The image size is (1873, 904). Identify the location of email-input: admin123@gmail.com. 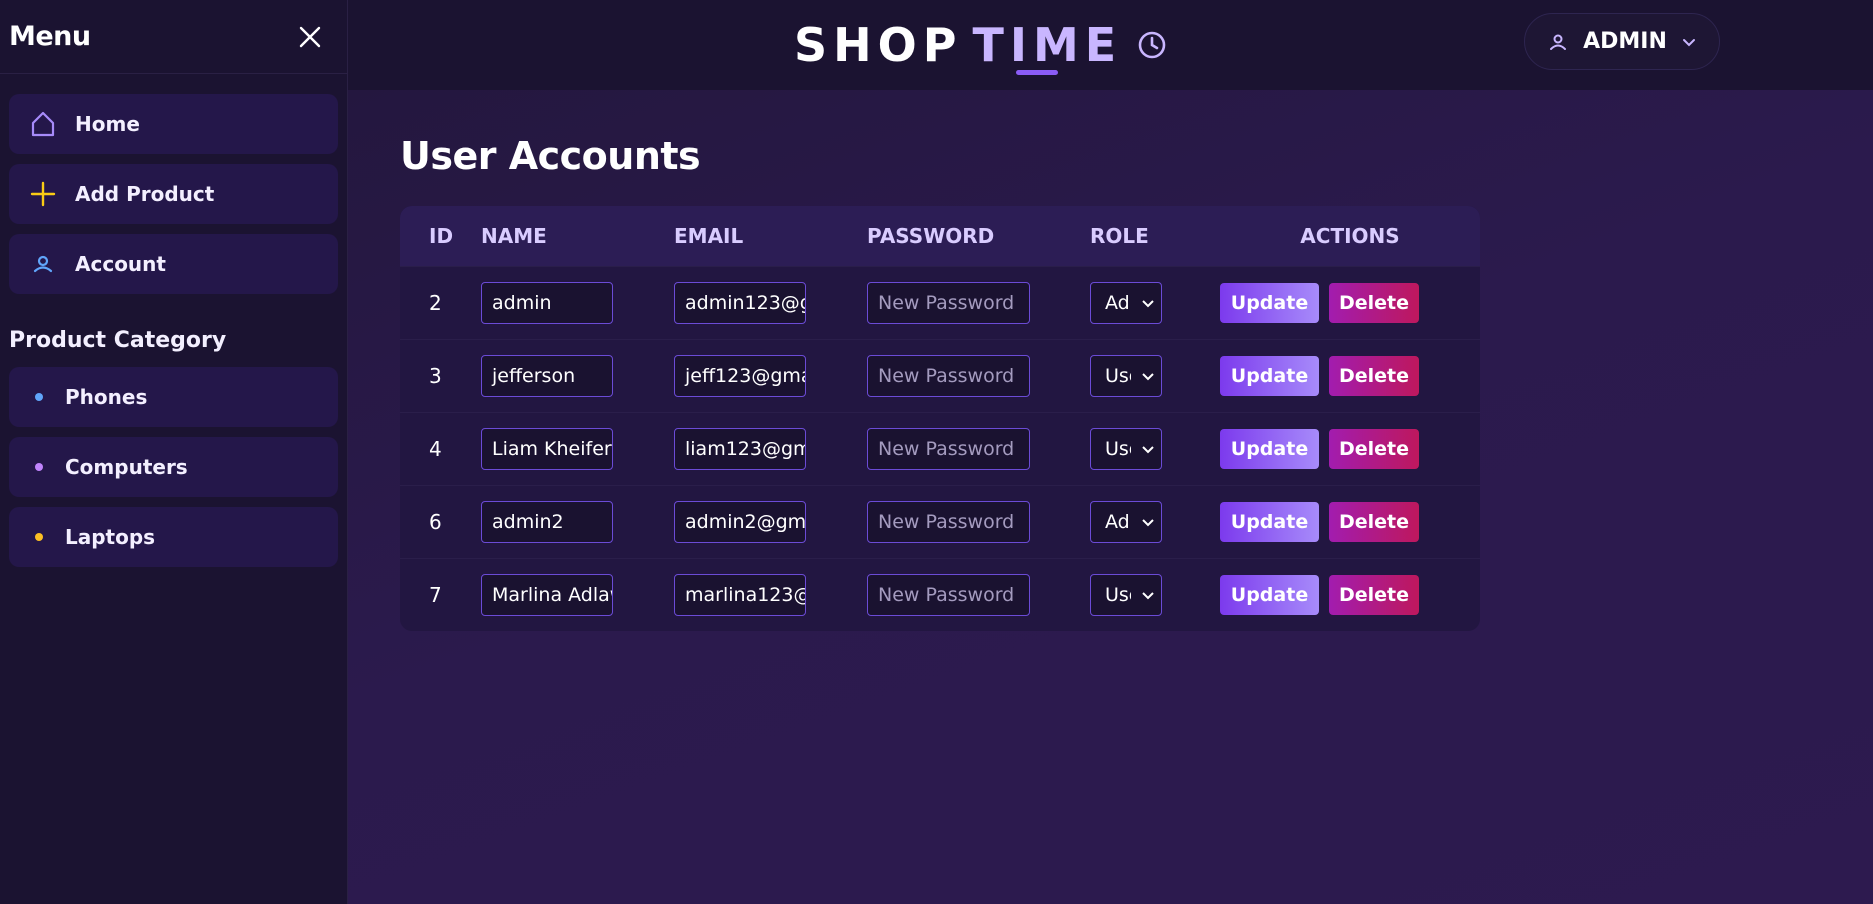
(740, 303).